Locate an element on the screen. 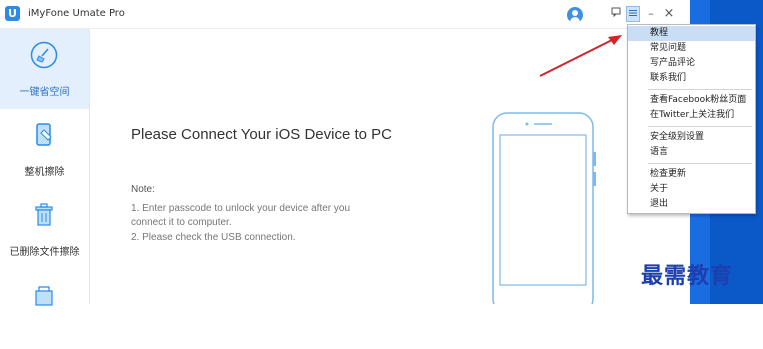 The height and width of the screenshot is (349, 763). sidebar: 一键省空间 整机擦除 已删除文件擦除 is located at coordinates (44, 167).